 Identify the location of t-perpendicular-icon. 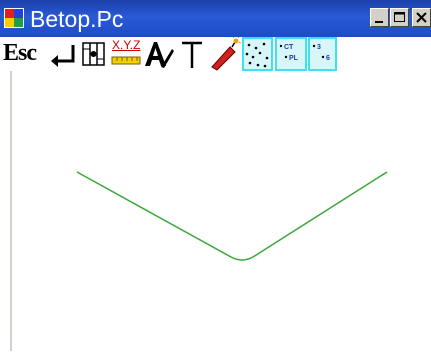
(192, 54).